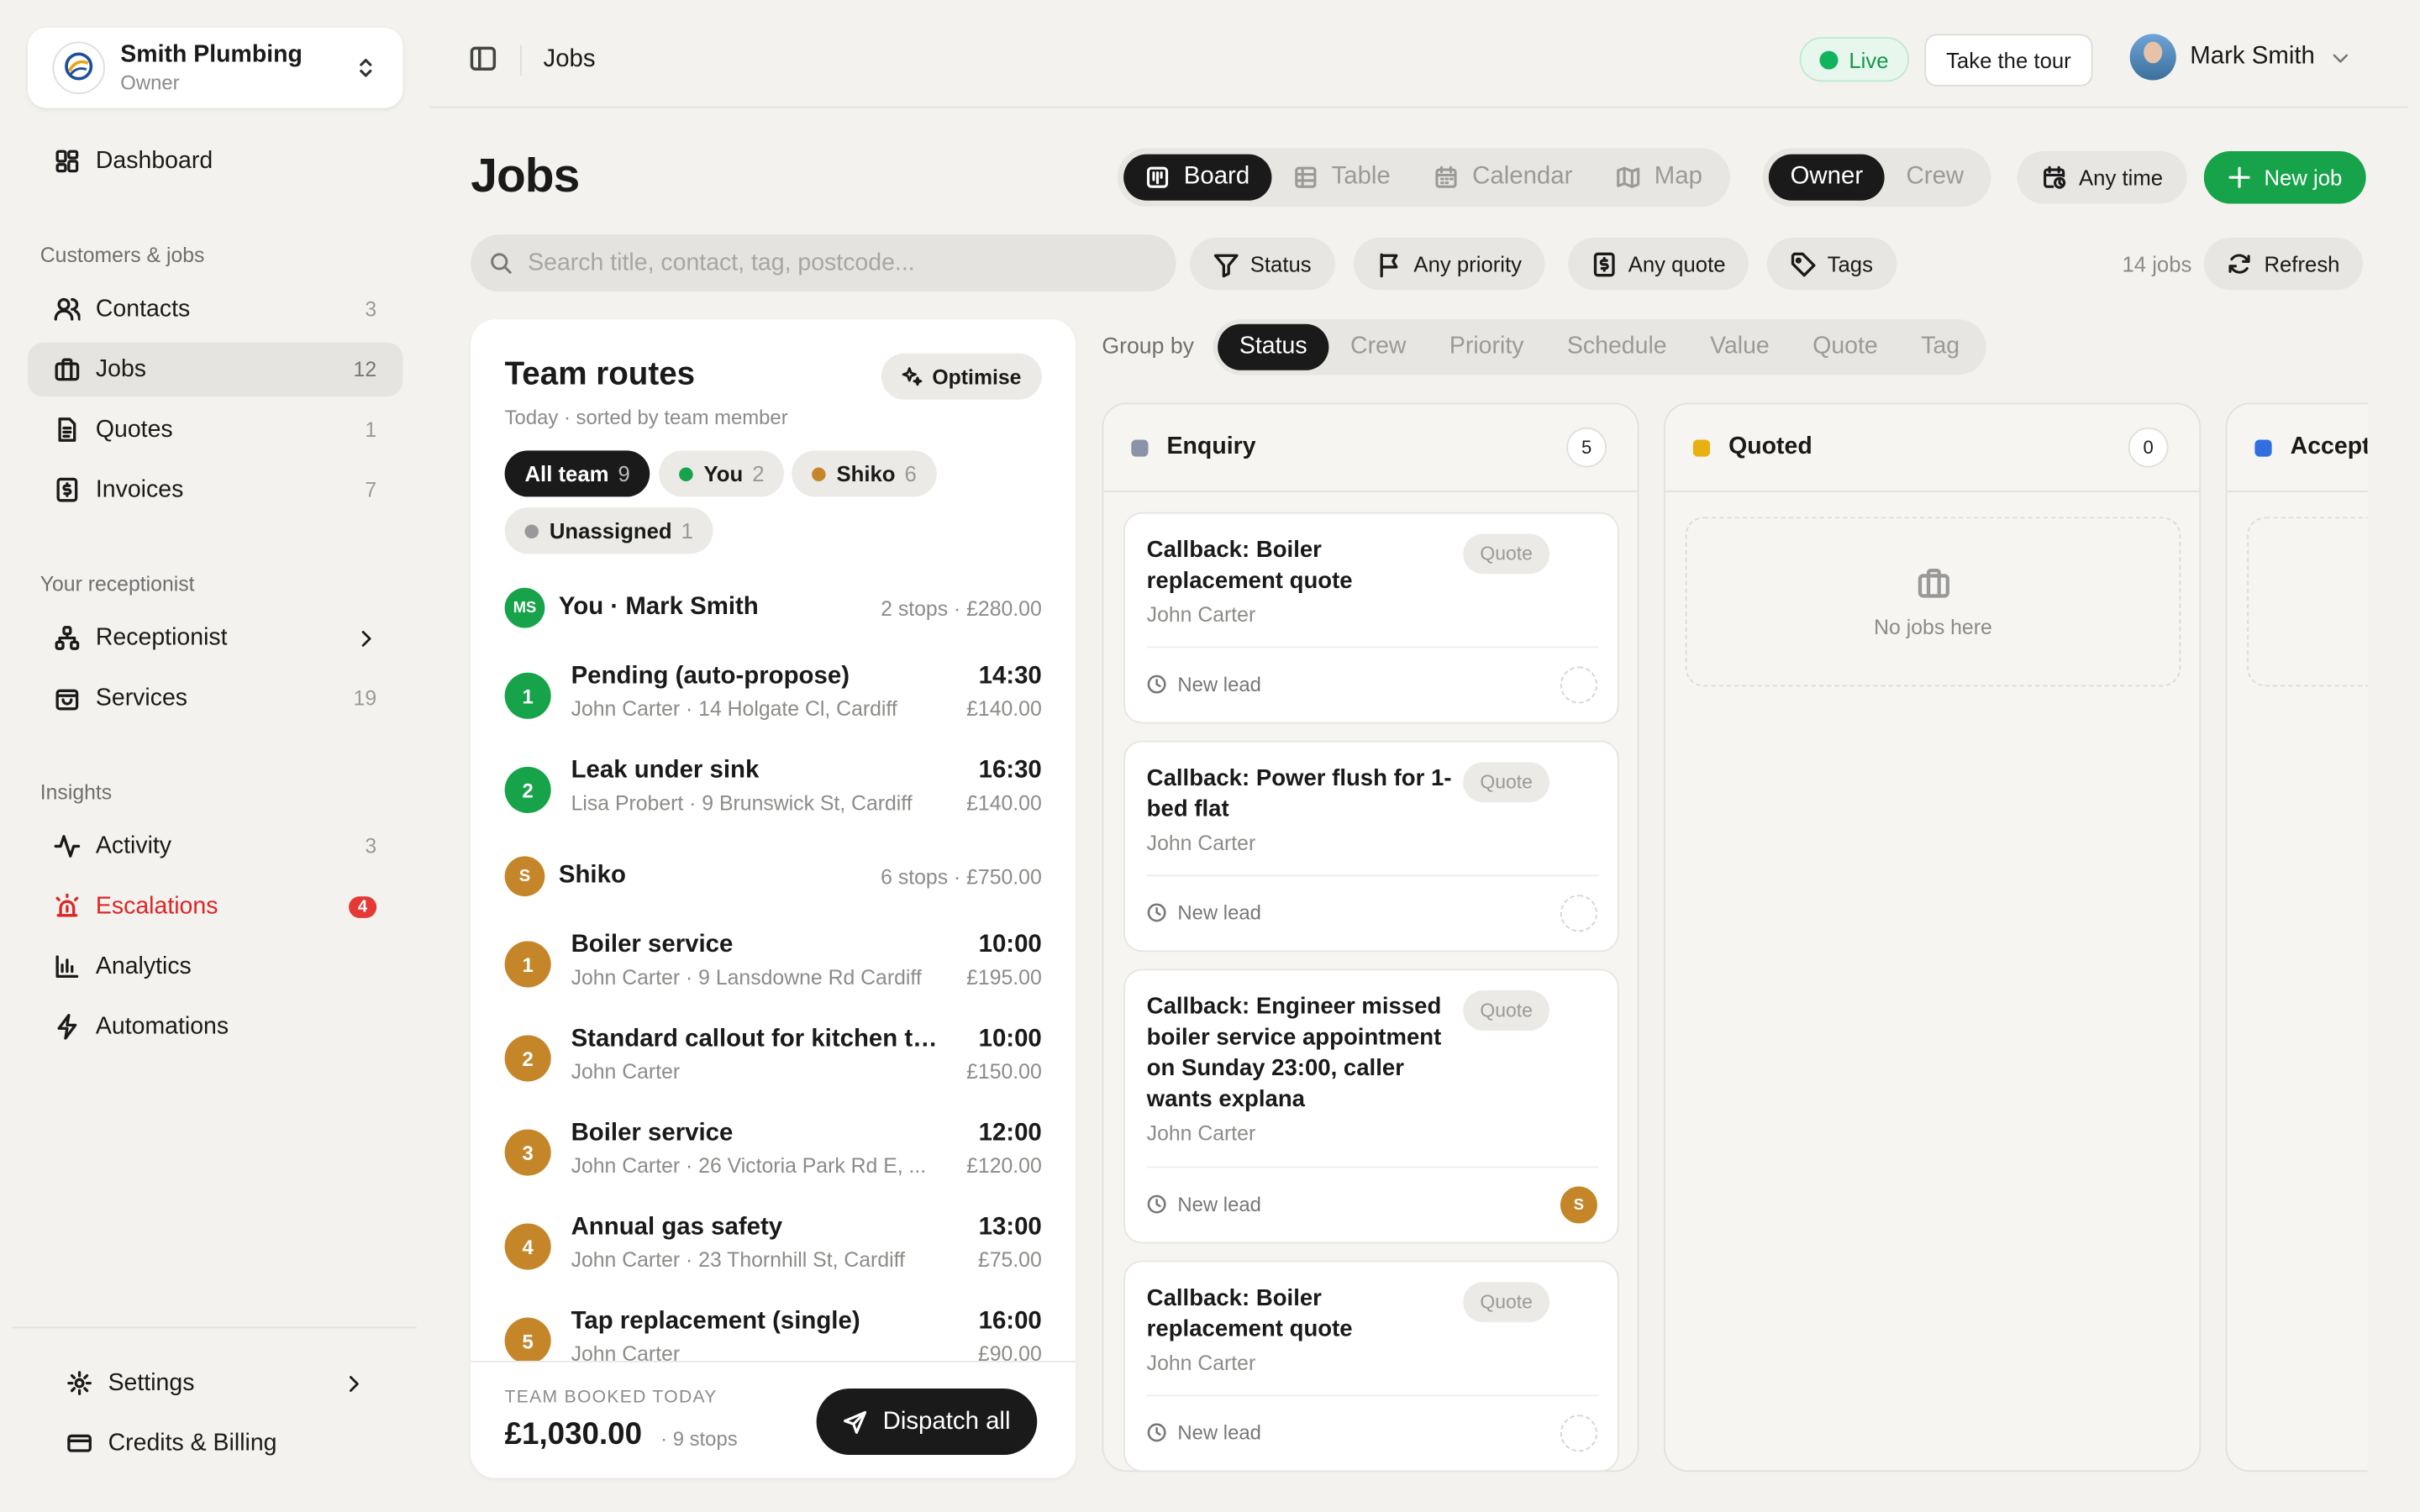 Image resolution: width=2420 pixels, height=1512 pixels. I want to click on column-title: Accepted, so click(2329, 446).